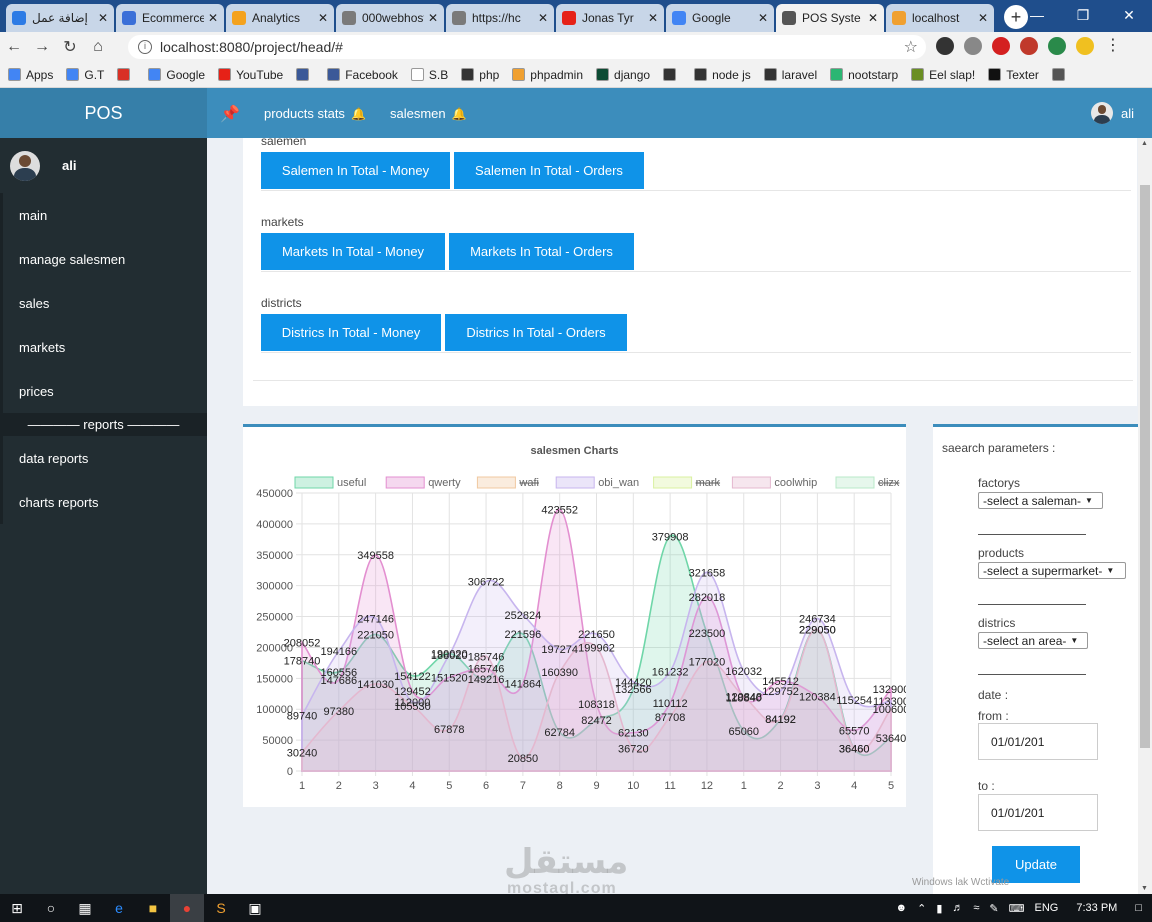 The image size is (1152, 922). I want to click on salemen-total-orders-button: Salemen In Total - Orders, so click(549, 170).